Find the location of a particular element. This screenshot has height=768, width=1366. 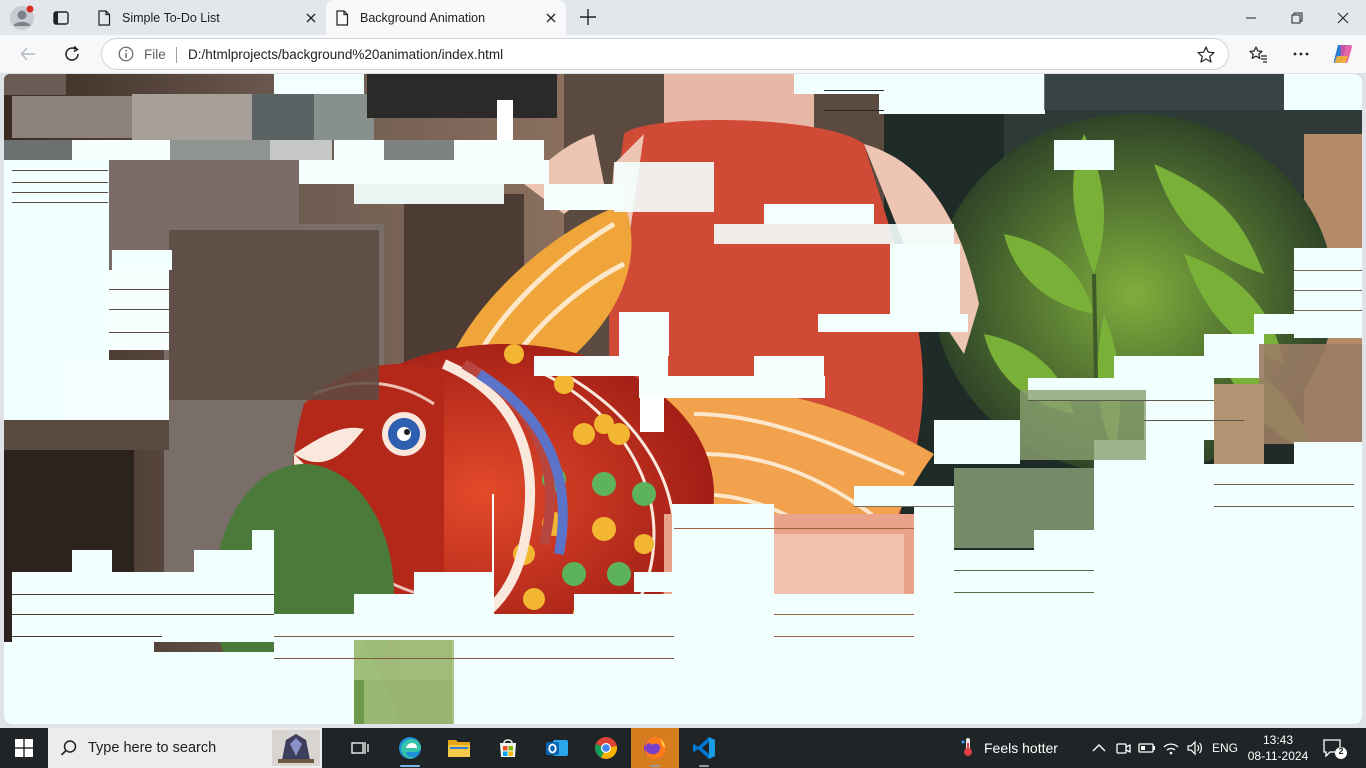

vs-code-icon is located at coordinates (704, 748).